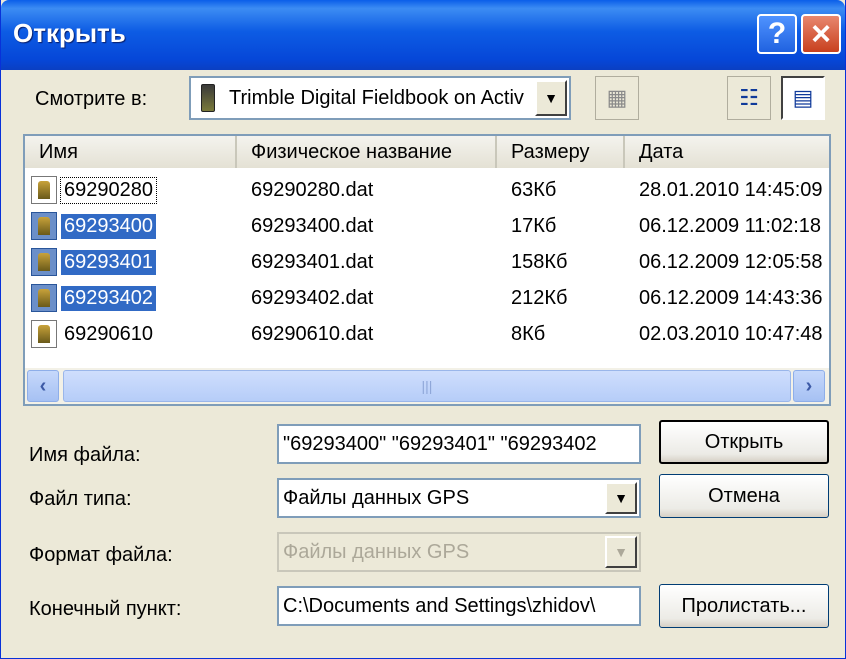 The height and width of the screenshot is (659, 846). What do you see at coordinates (539, 297) in the screenshot?
I see `file-size: 212Кб` at bounding box center [539, 297].